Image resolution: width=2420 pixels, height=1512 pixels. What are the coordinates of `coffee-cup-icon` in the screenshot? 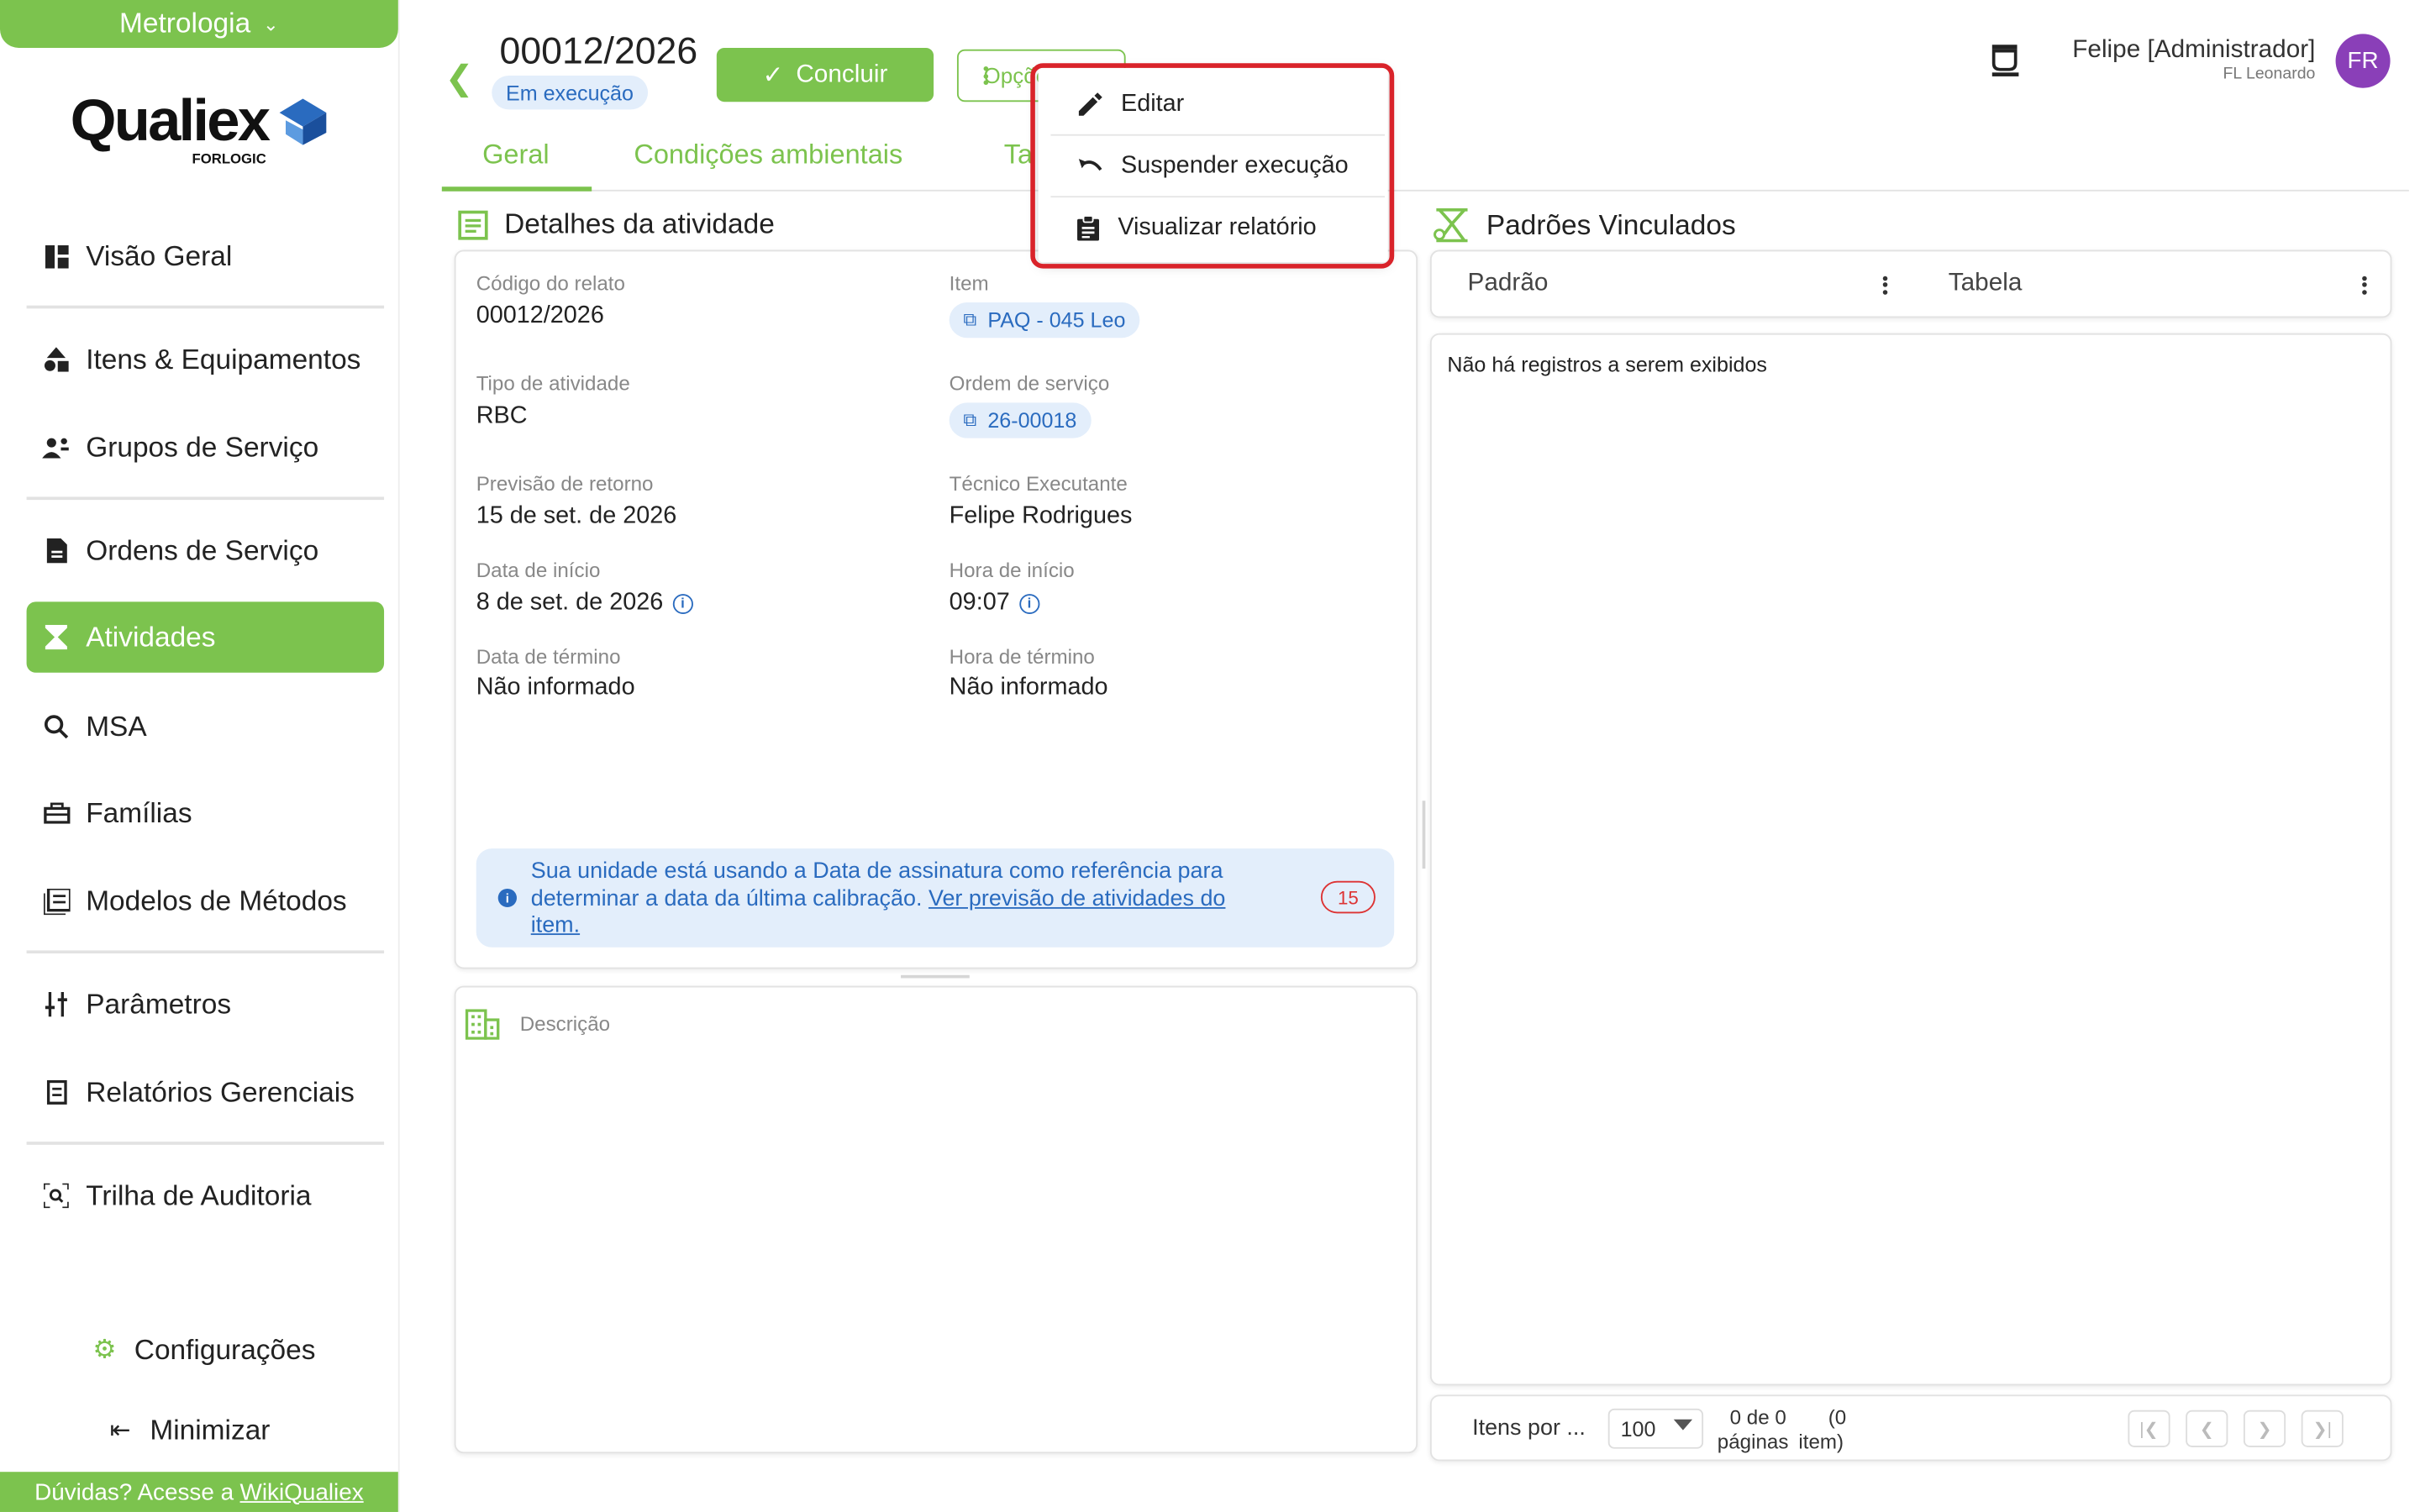 It's located at (2006, 60).